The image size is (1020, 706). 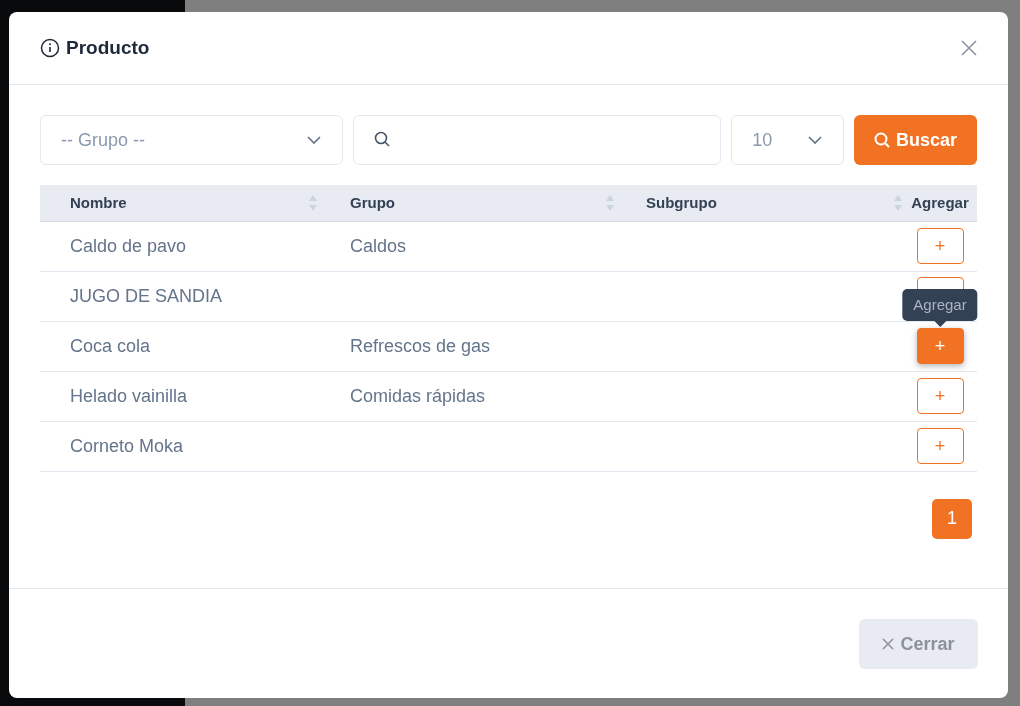 I want to click on column-header: Nombre, so click(x=98, y=203).